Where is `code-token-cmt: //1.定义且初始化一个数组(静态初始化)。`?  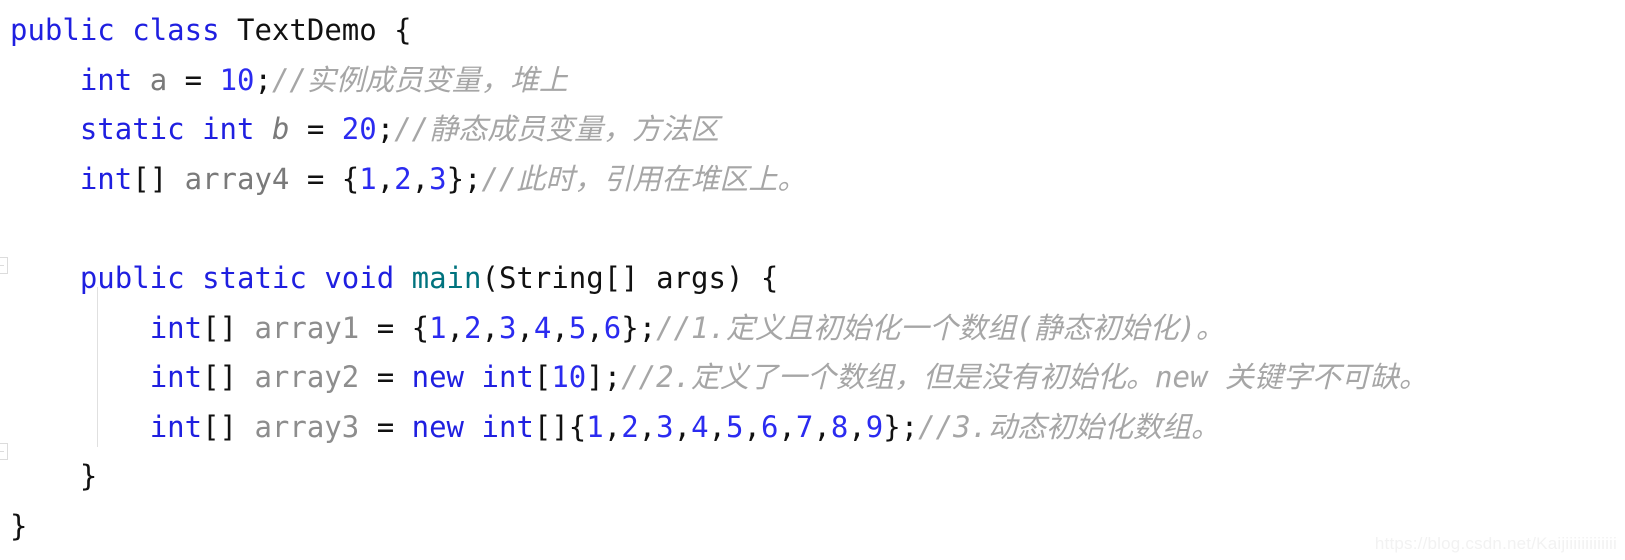
code-token-cmt: //1.定义且初始化一个数组(静态初始化)。 is located at coordinates (940, 327).